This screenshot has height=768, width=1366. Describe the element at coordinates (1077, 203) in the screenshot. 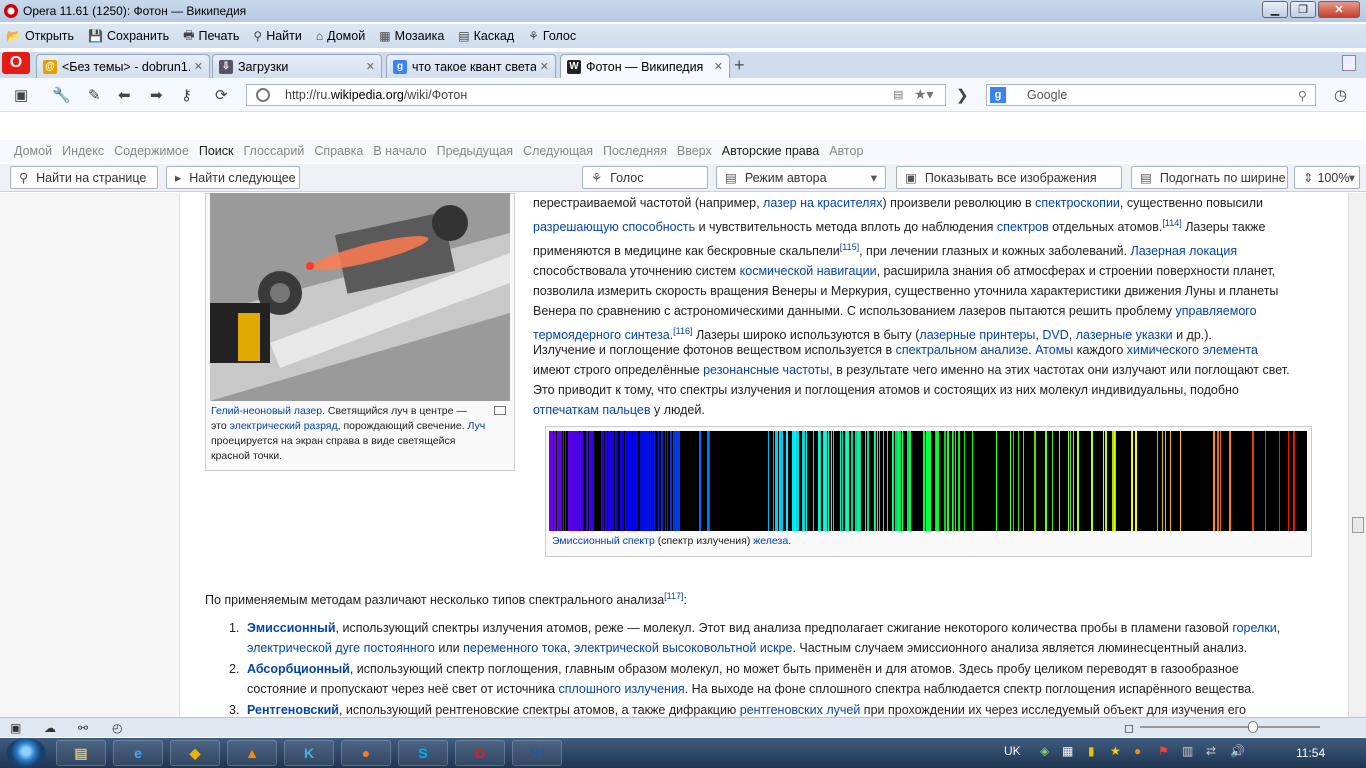

I see `wiki-link: спектроскопии` at that location.